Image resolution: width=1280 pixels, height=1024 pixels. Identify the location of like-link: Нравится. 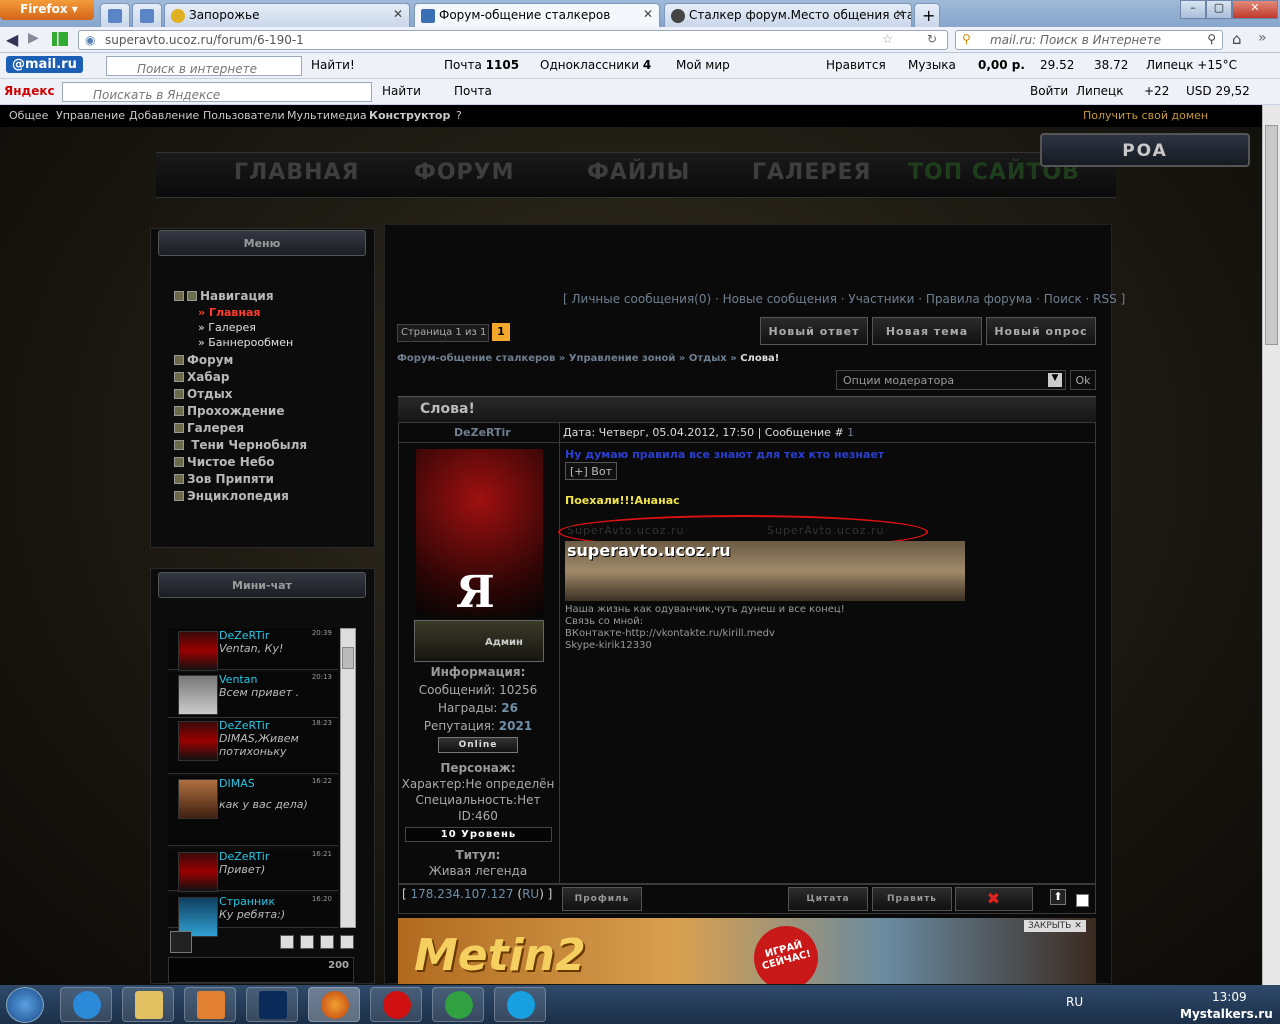
(856, 65).